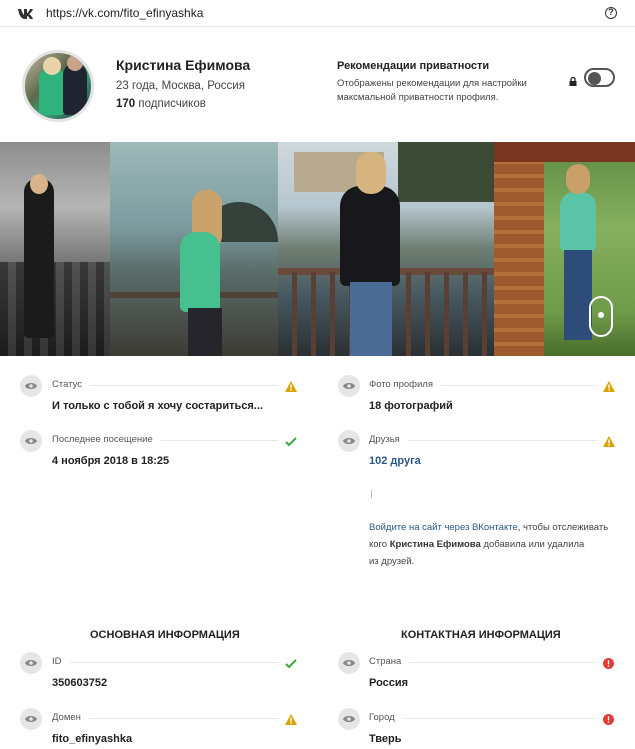 This screenshot has height=749, width=635. Describe the element at coordinates (61, 661) in the screenshot. I see `id-label: ID` at that location.